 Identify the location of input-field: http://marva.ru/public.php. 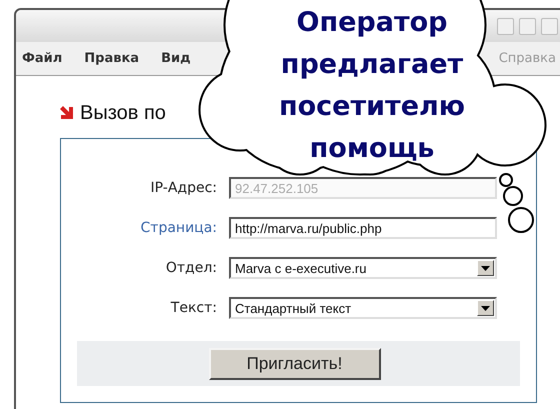
(363, 228).